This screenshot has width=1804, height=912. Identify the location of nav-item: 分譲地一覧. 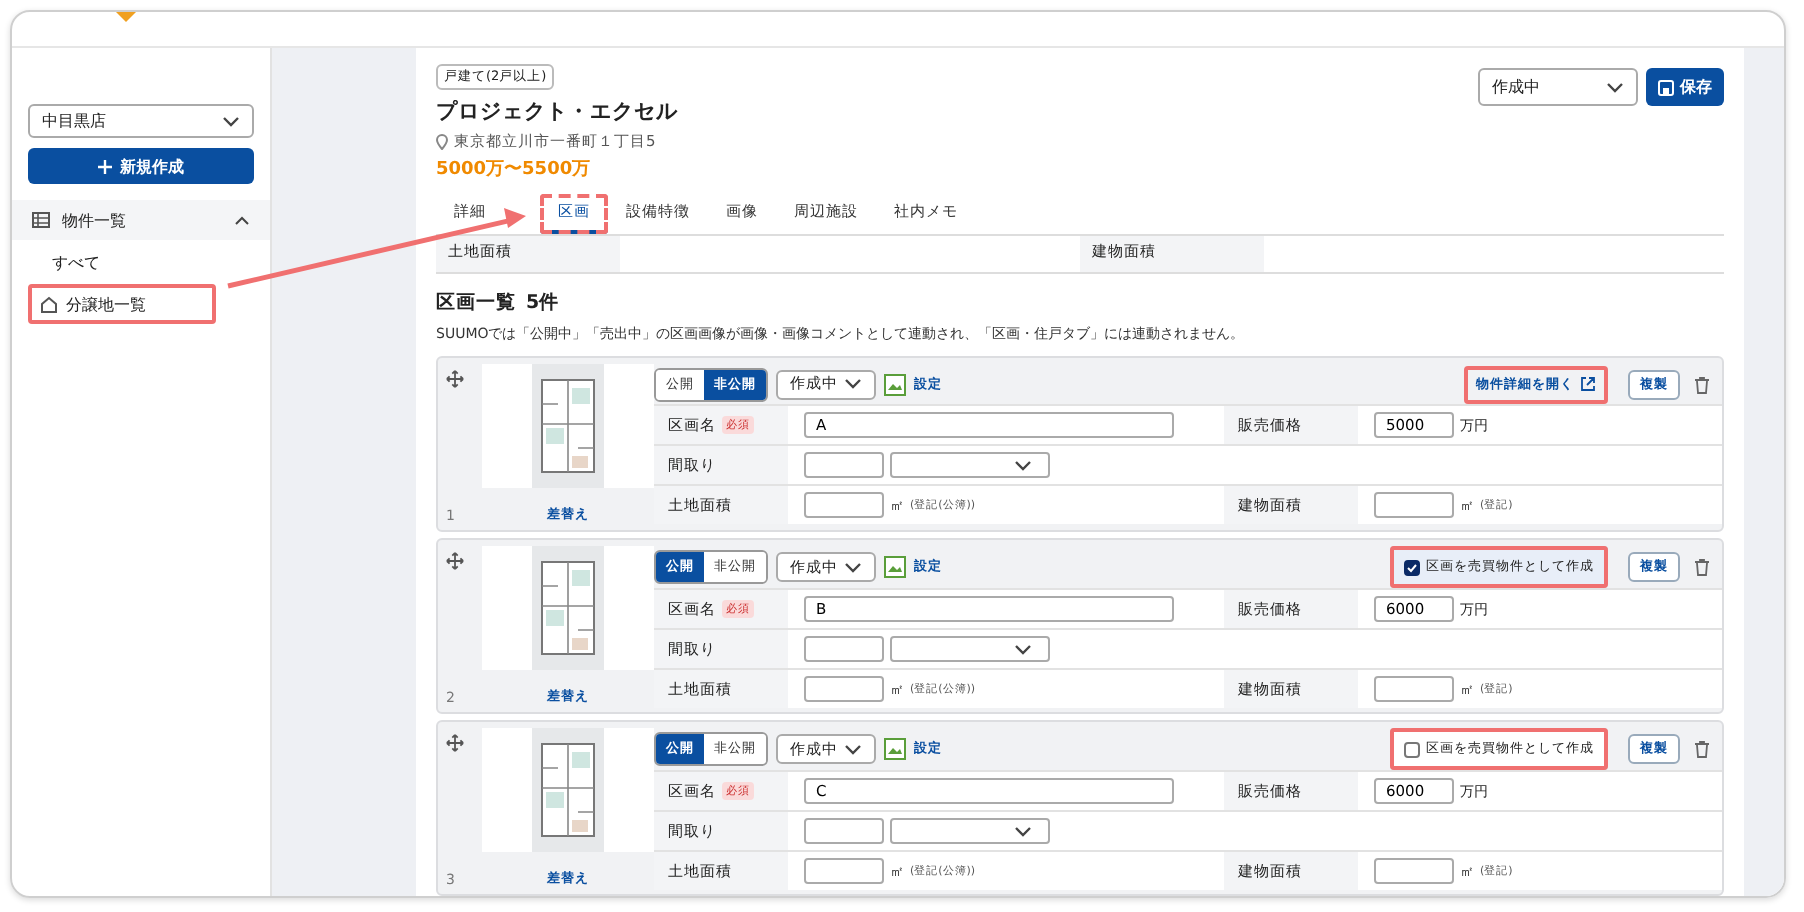
(122, 304).